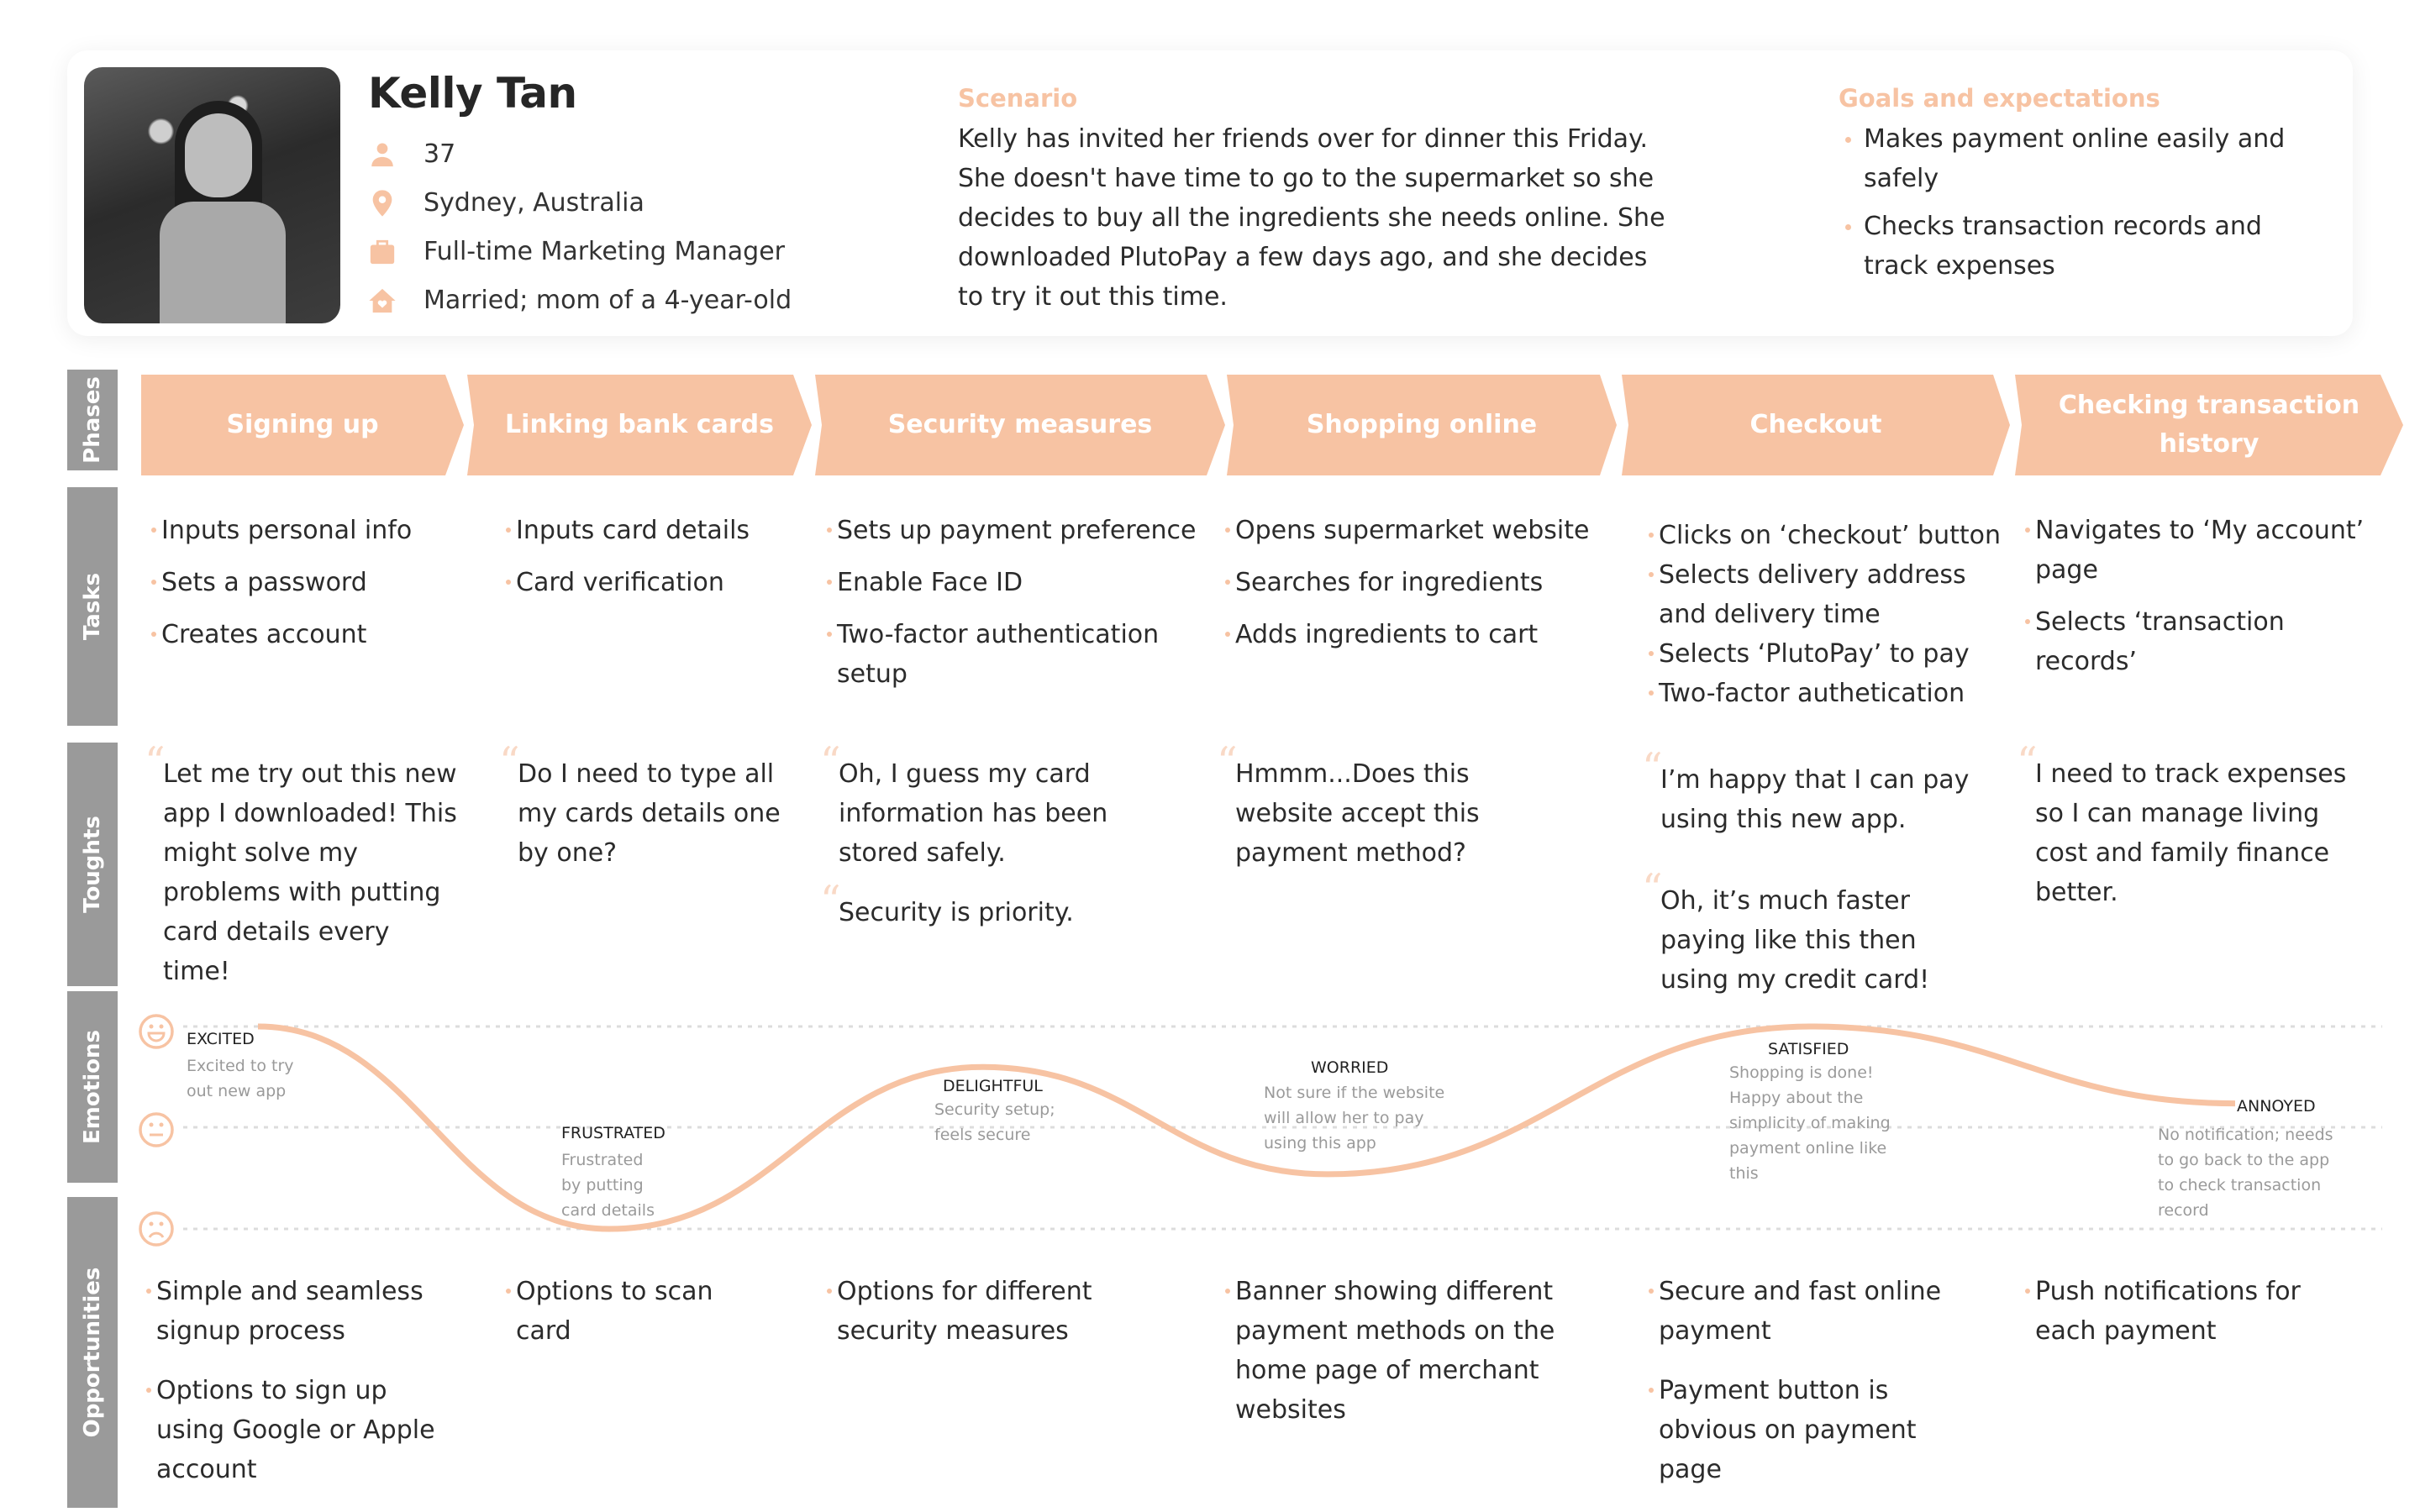 This screenshot has width=2420, height=1512. I want to click on sad-face-icon, so click(157, 1229).